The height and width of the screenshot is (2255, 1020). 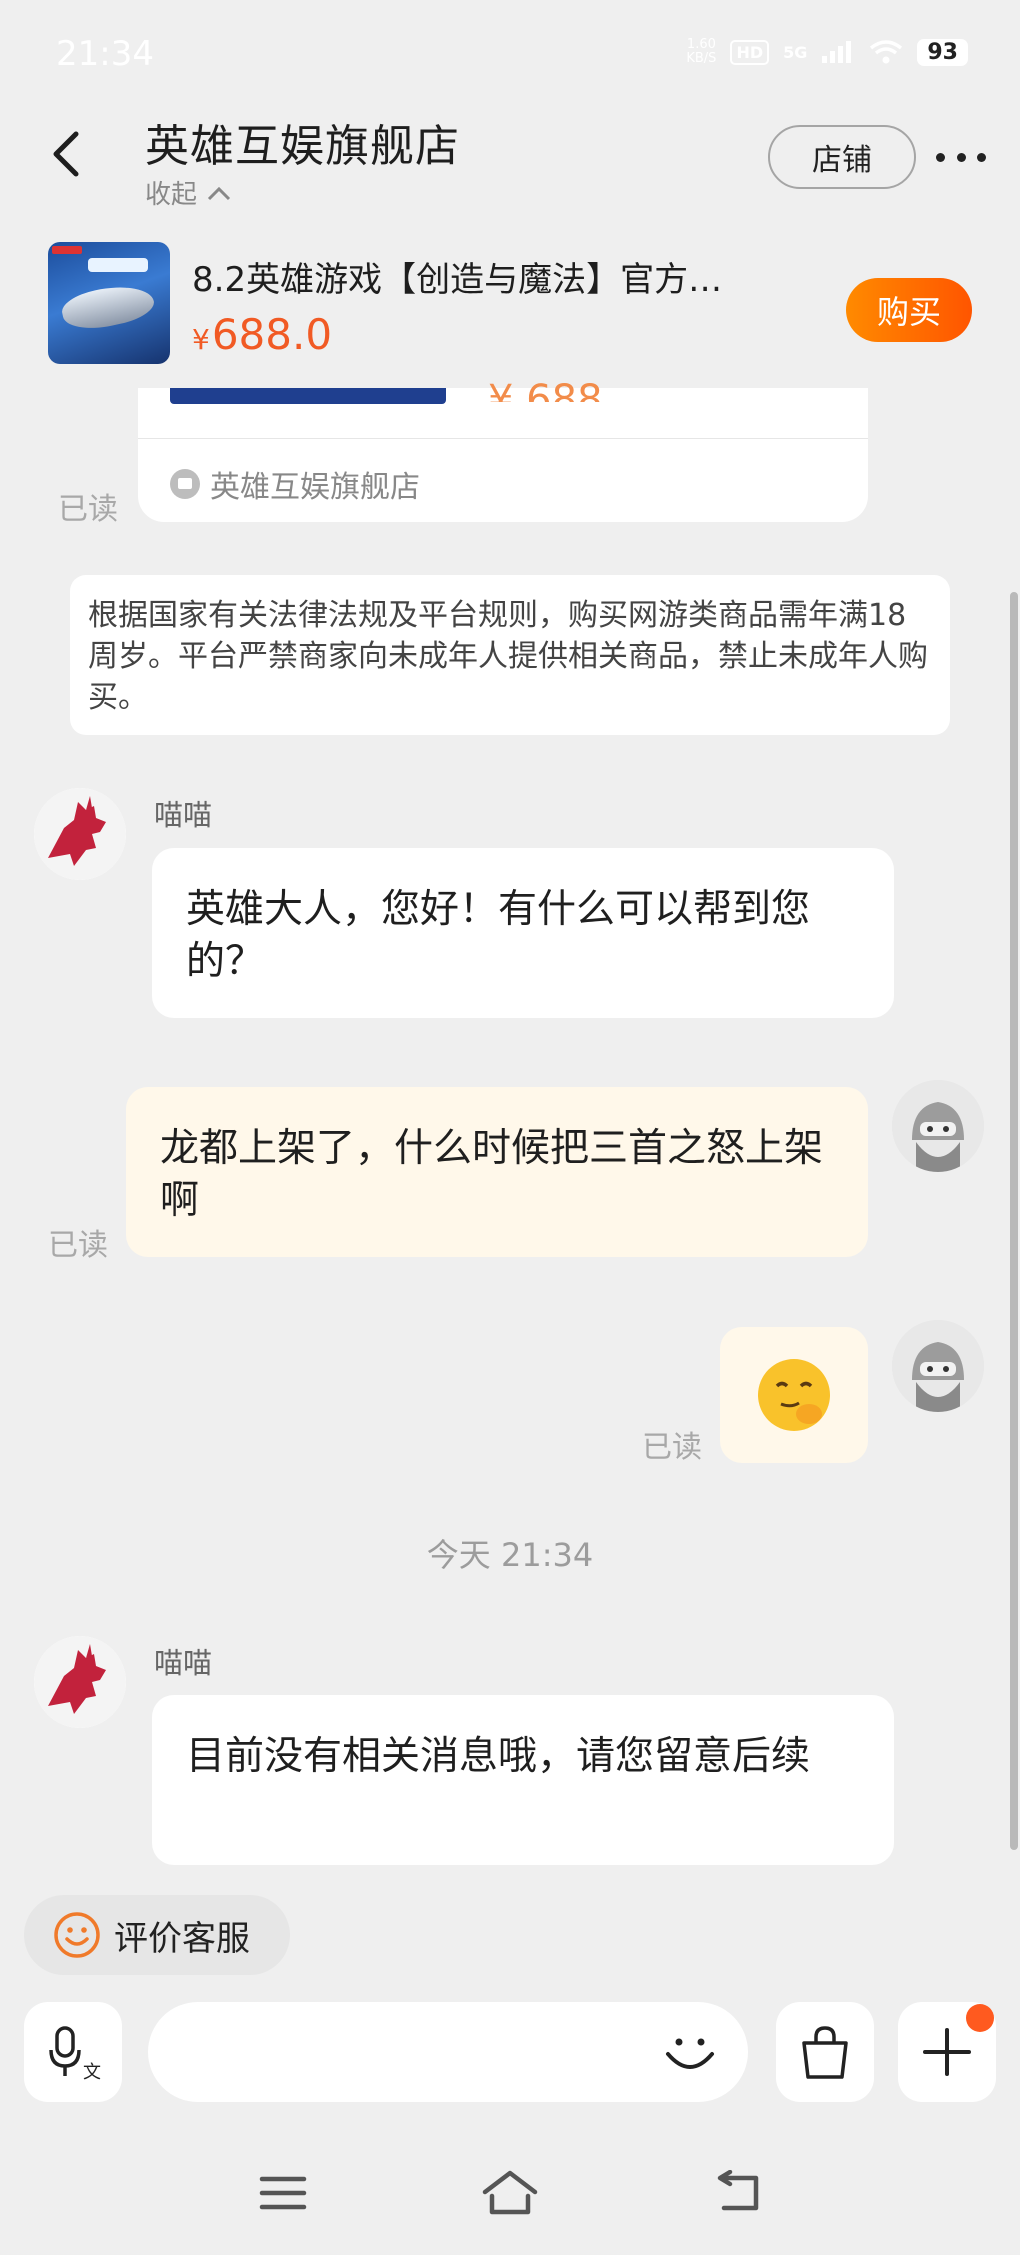 I want to click on menu-icon, so click(x=283, y=2193).